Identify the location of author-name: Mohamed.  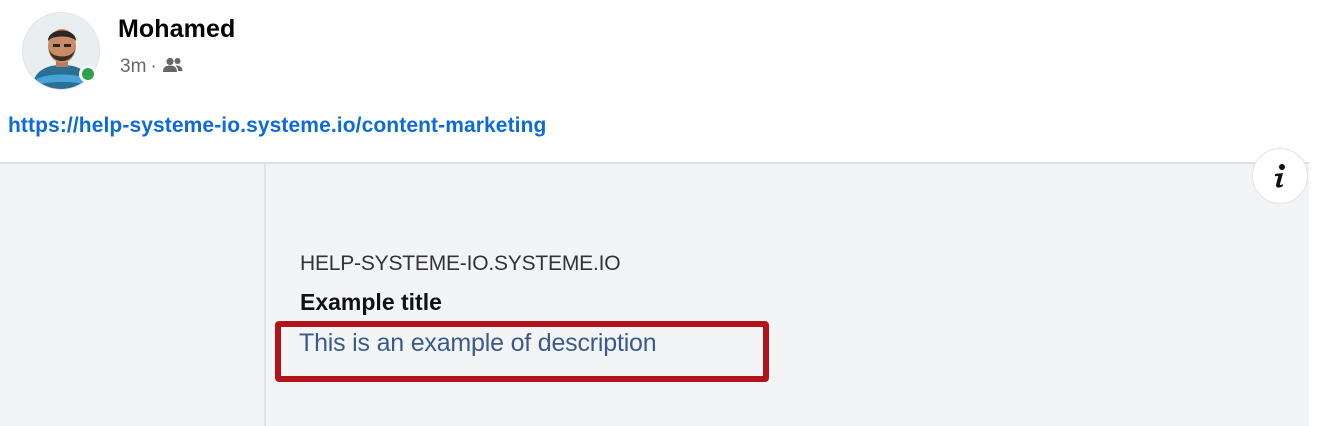
(176, 29).